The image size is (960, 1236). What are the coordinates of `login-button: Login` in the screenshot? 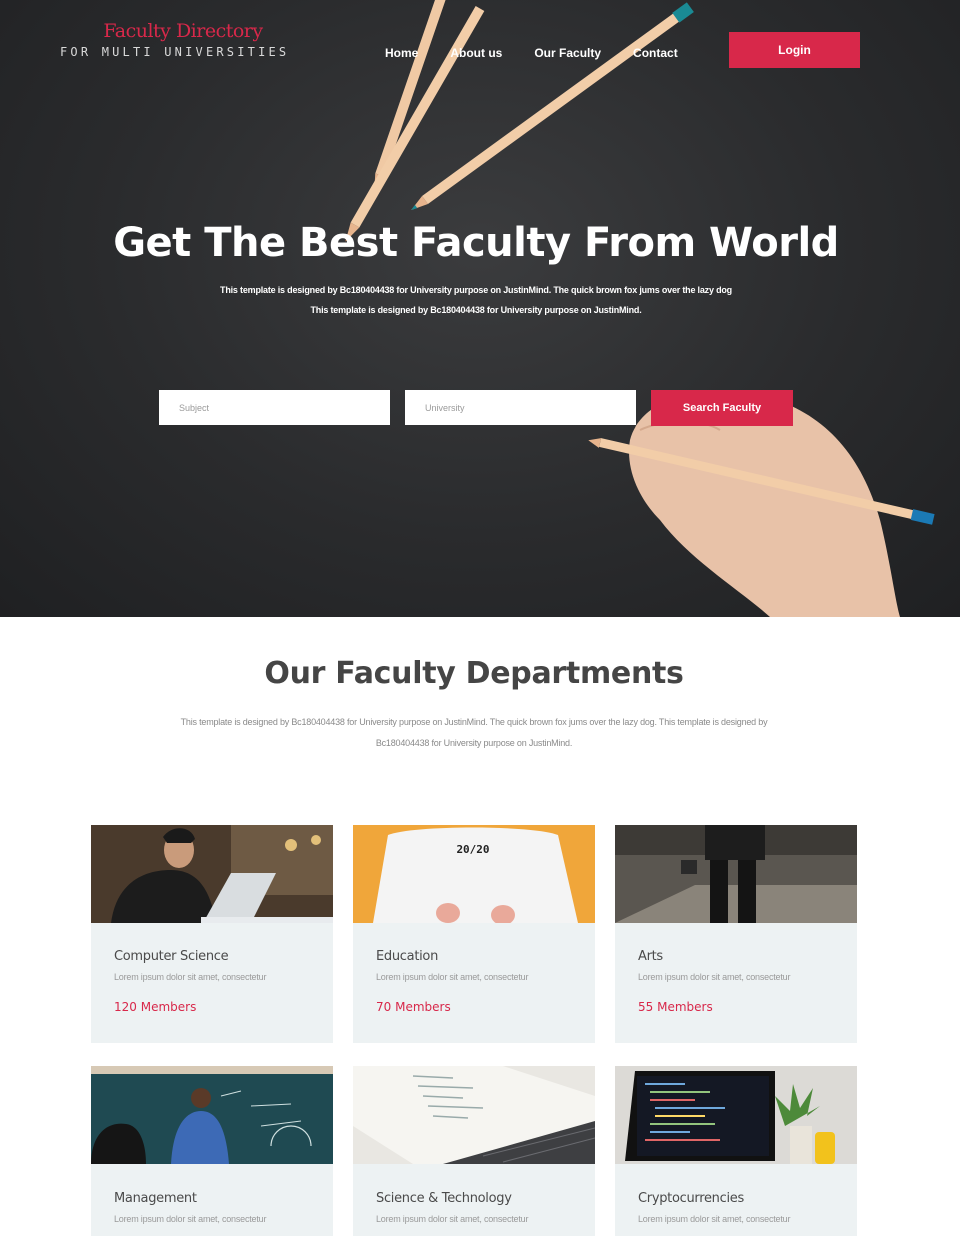 It's located at (794, 50).